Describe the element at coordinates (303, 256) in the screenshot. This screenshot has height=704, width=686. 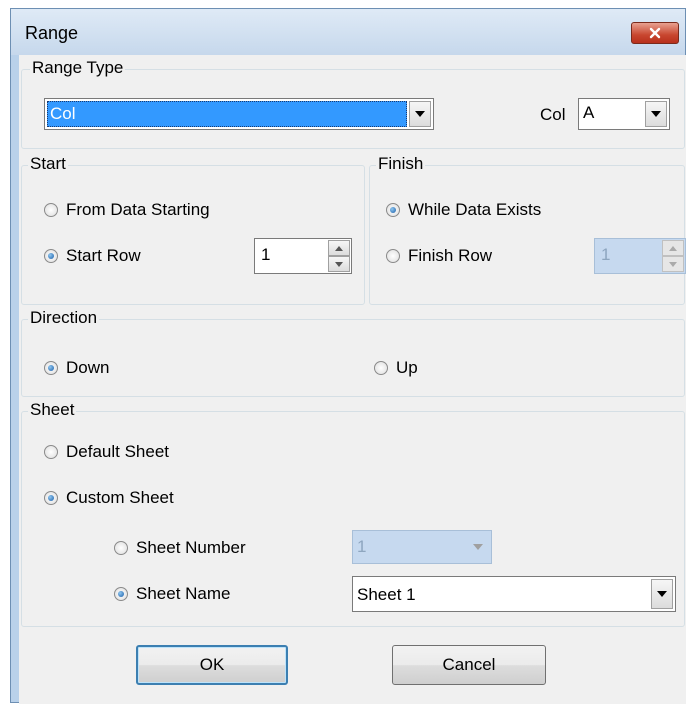
I see `start-row-spinner: 1` at that location.